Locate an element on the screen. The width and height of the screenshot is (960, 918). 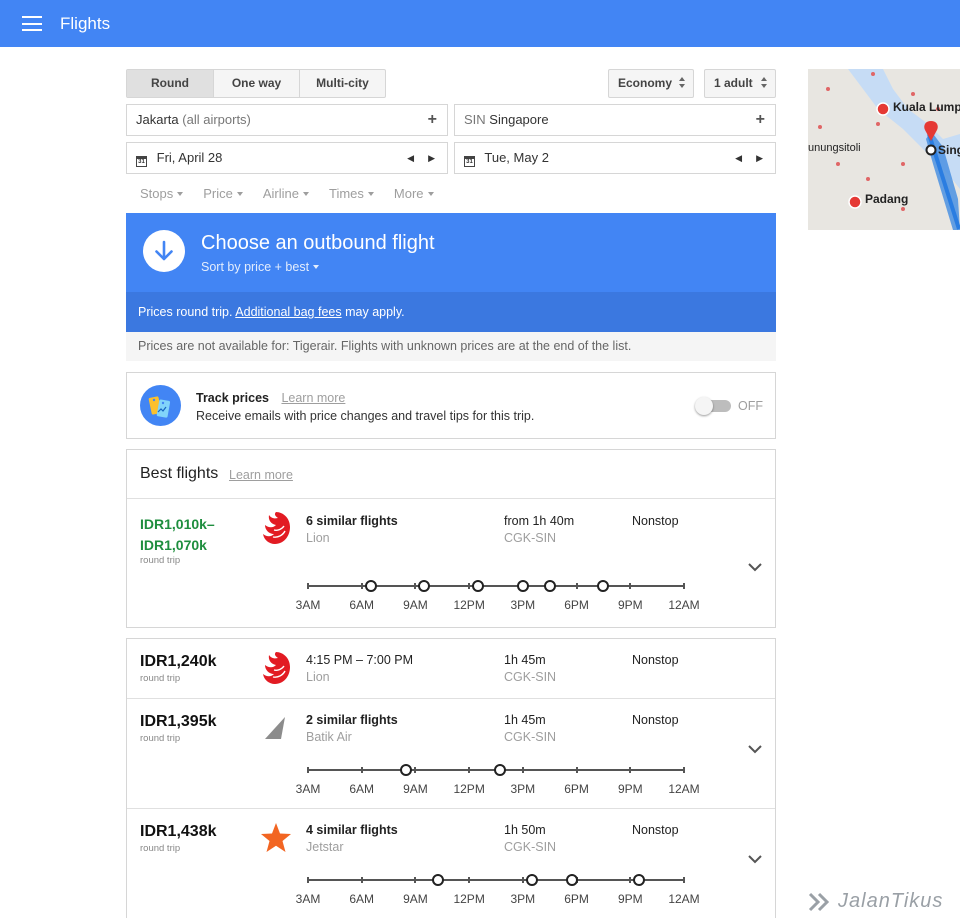
tab-multi-city: Multi-city is located at coordinates (342, 83).